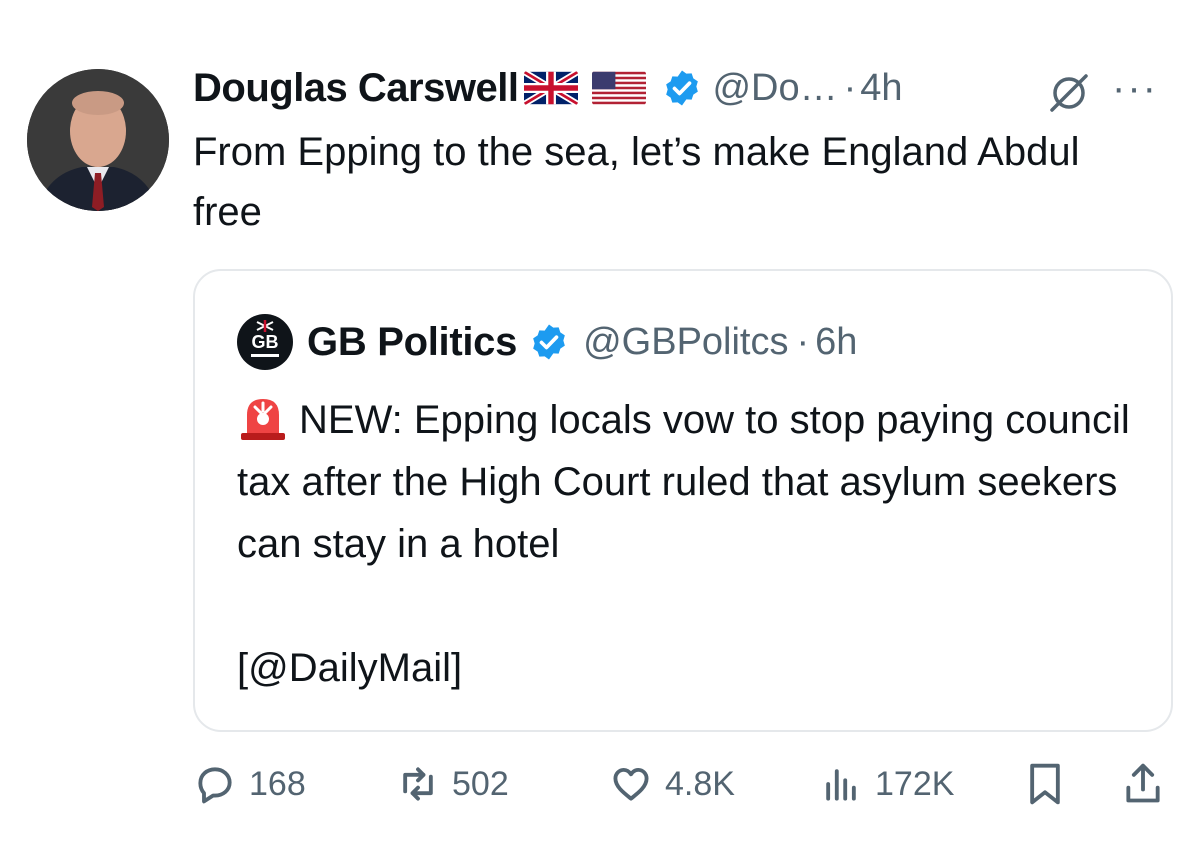 This screenshot has height=846, width=1200. I want to click on tweet-header: Douglas Carswell @Do… · 4h, so click(548, 88).